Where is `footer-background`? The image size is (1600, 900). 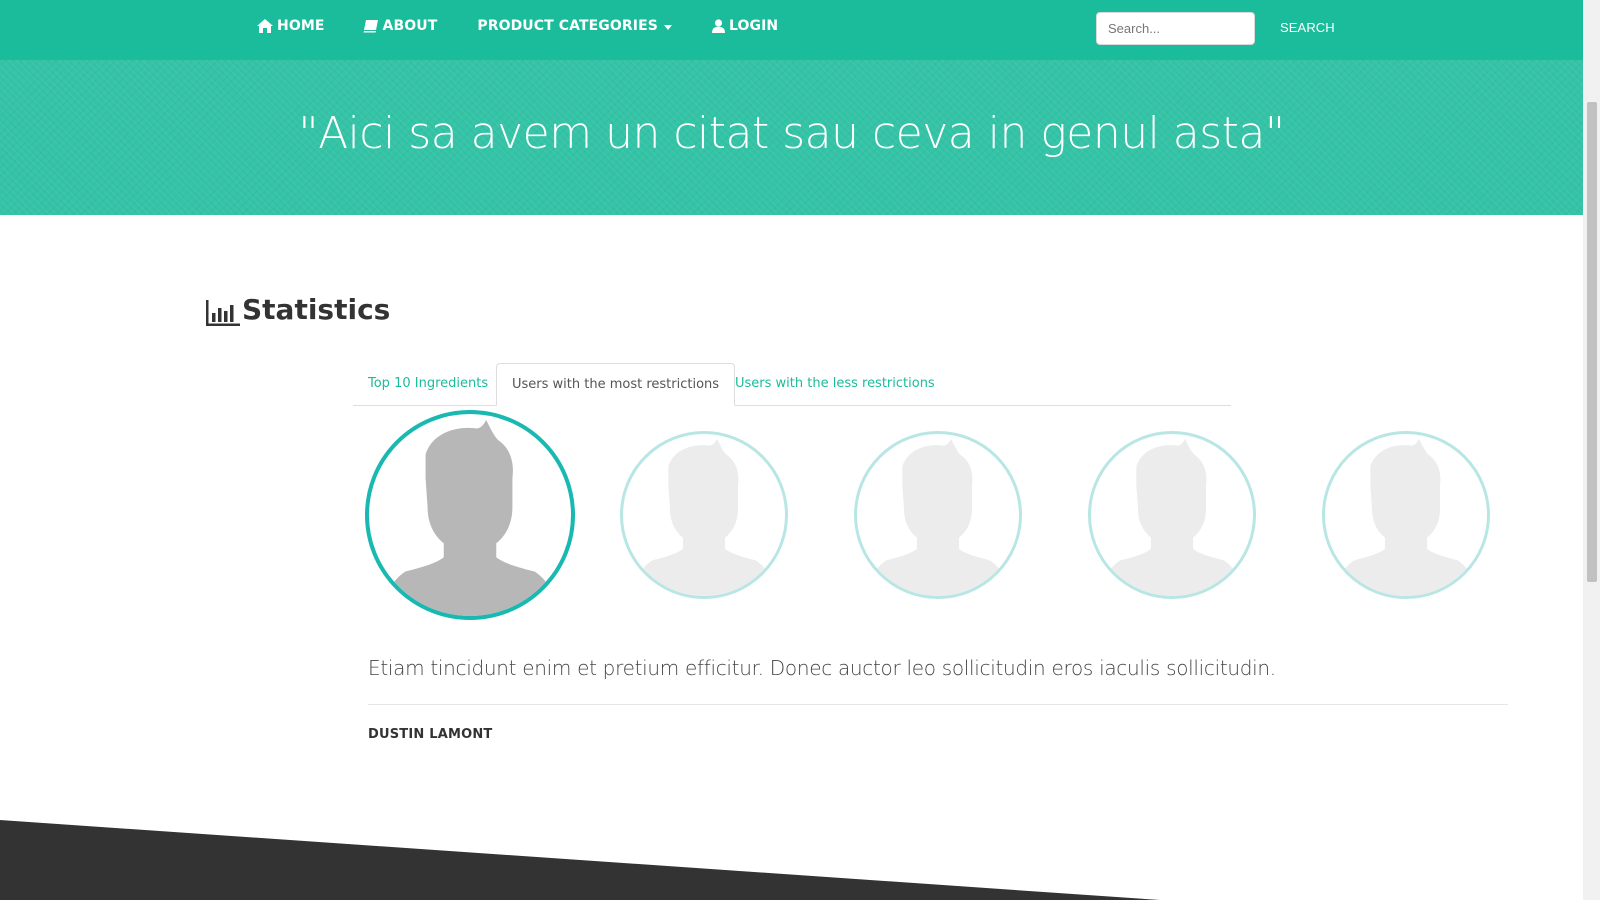 footer-background is located at coordinates (580, 860).